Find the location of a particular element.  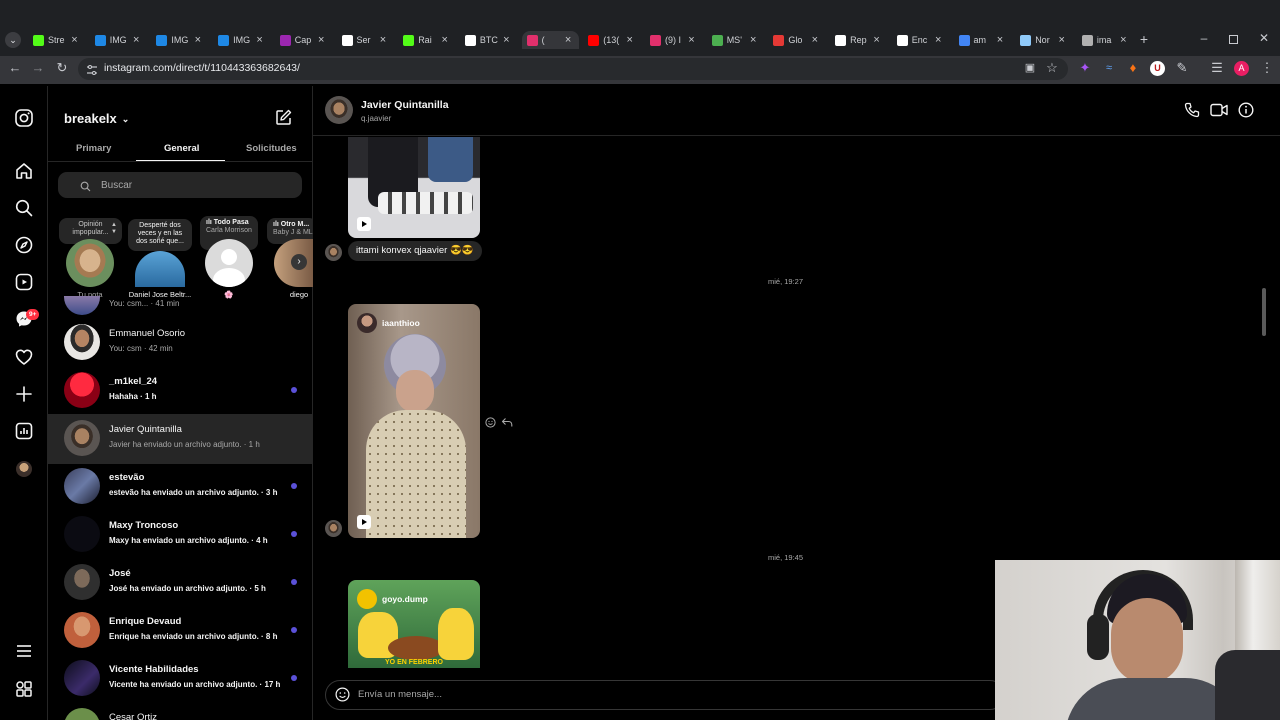

back-icon: ← is located at coordinates (15, 68).